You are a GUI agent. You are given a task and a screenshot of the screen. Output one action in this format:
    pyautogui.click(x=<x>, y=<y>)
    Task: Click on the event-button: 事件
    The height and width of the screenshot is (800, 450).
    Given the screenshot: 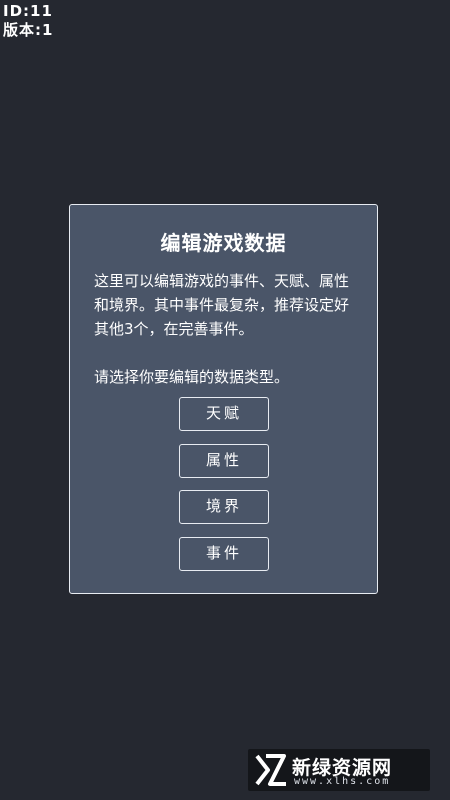 What is the action you would take?
    pyautogui.click(x=224, y=554)
    